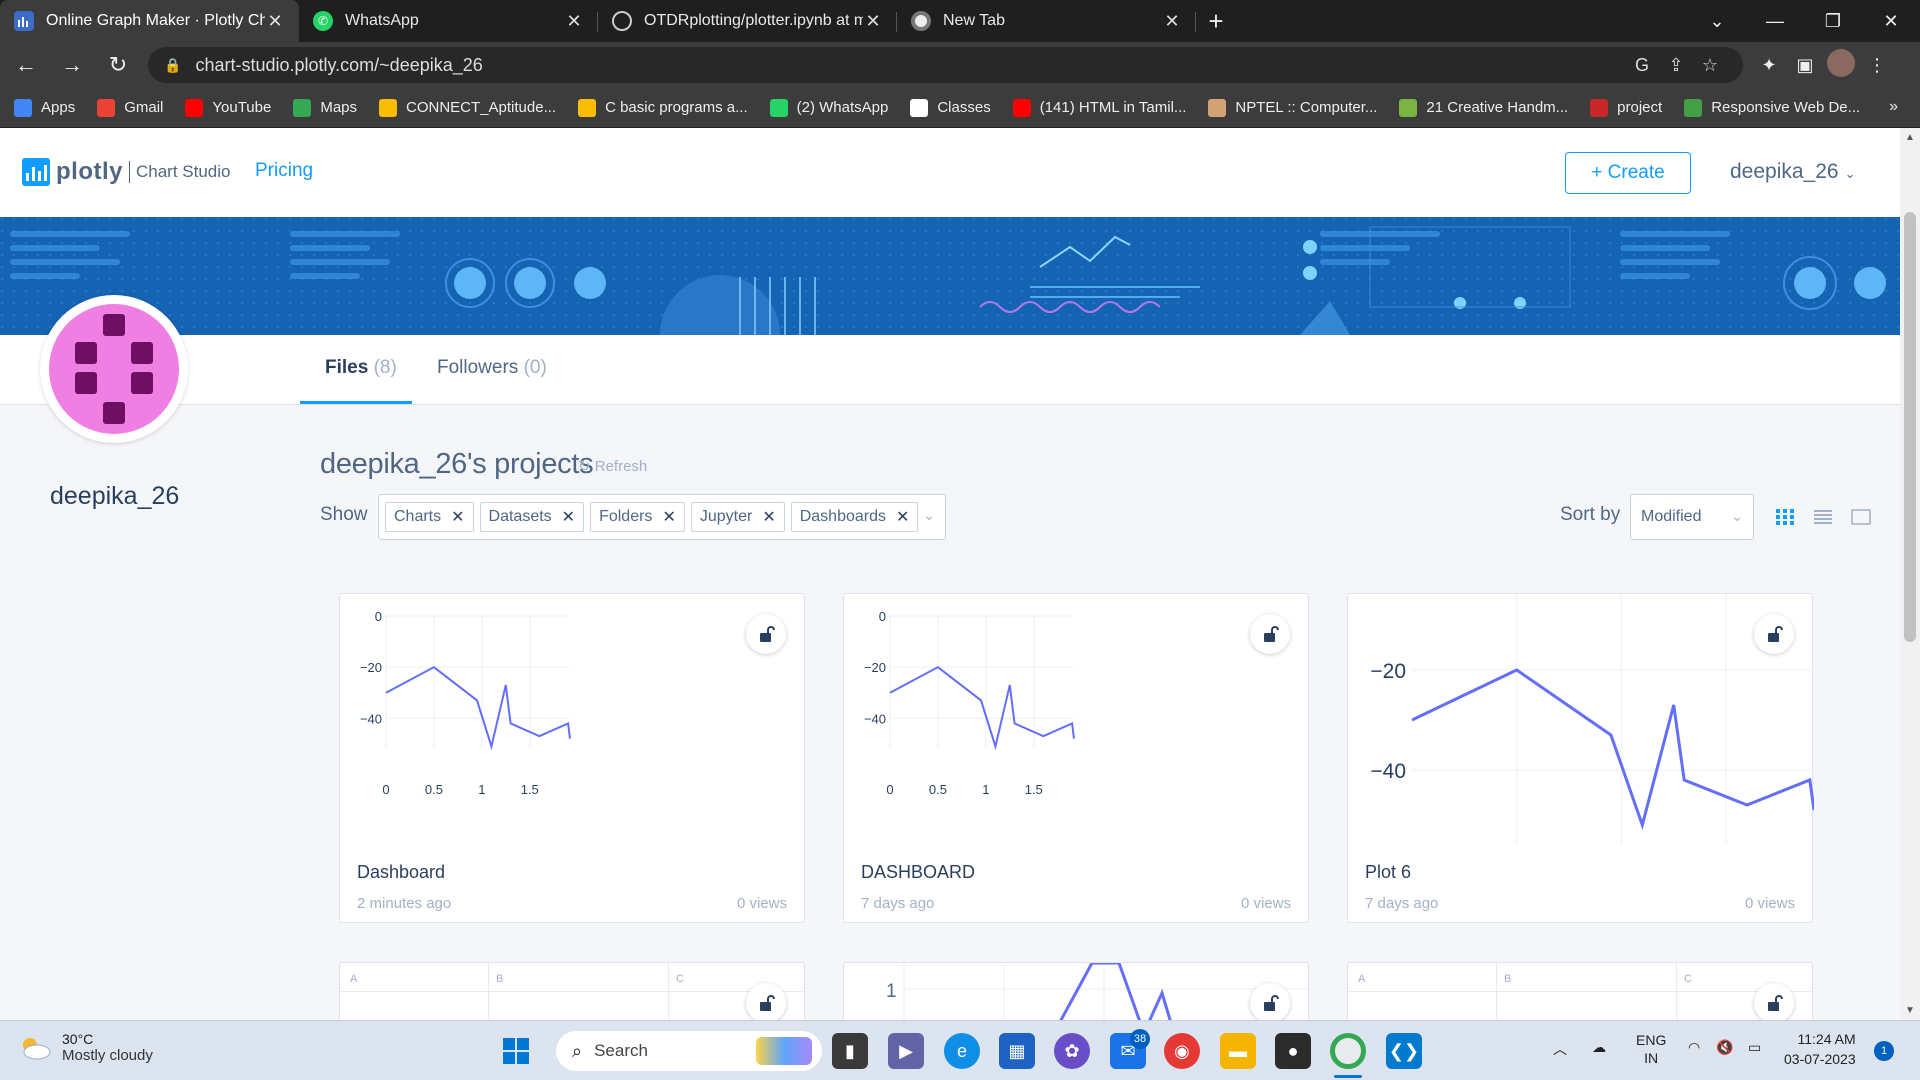 Image resolution: width=1920 pixels, height=1080 pixels. What do you see at coordinates (1841, 65) in the screenshot?
I see `profile-avatar` at bounding box center [1841, 65].